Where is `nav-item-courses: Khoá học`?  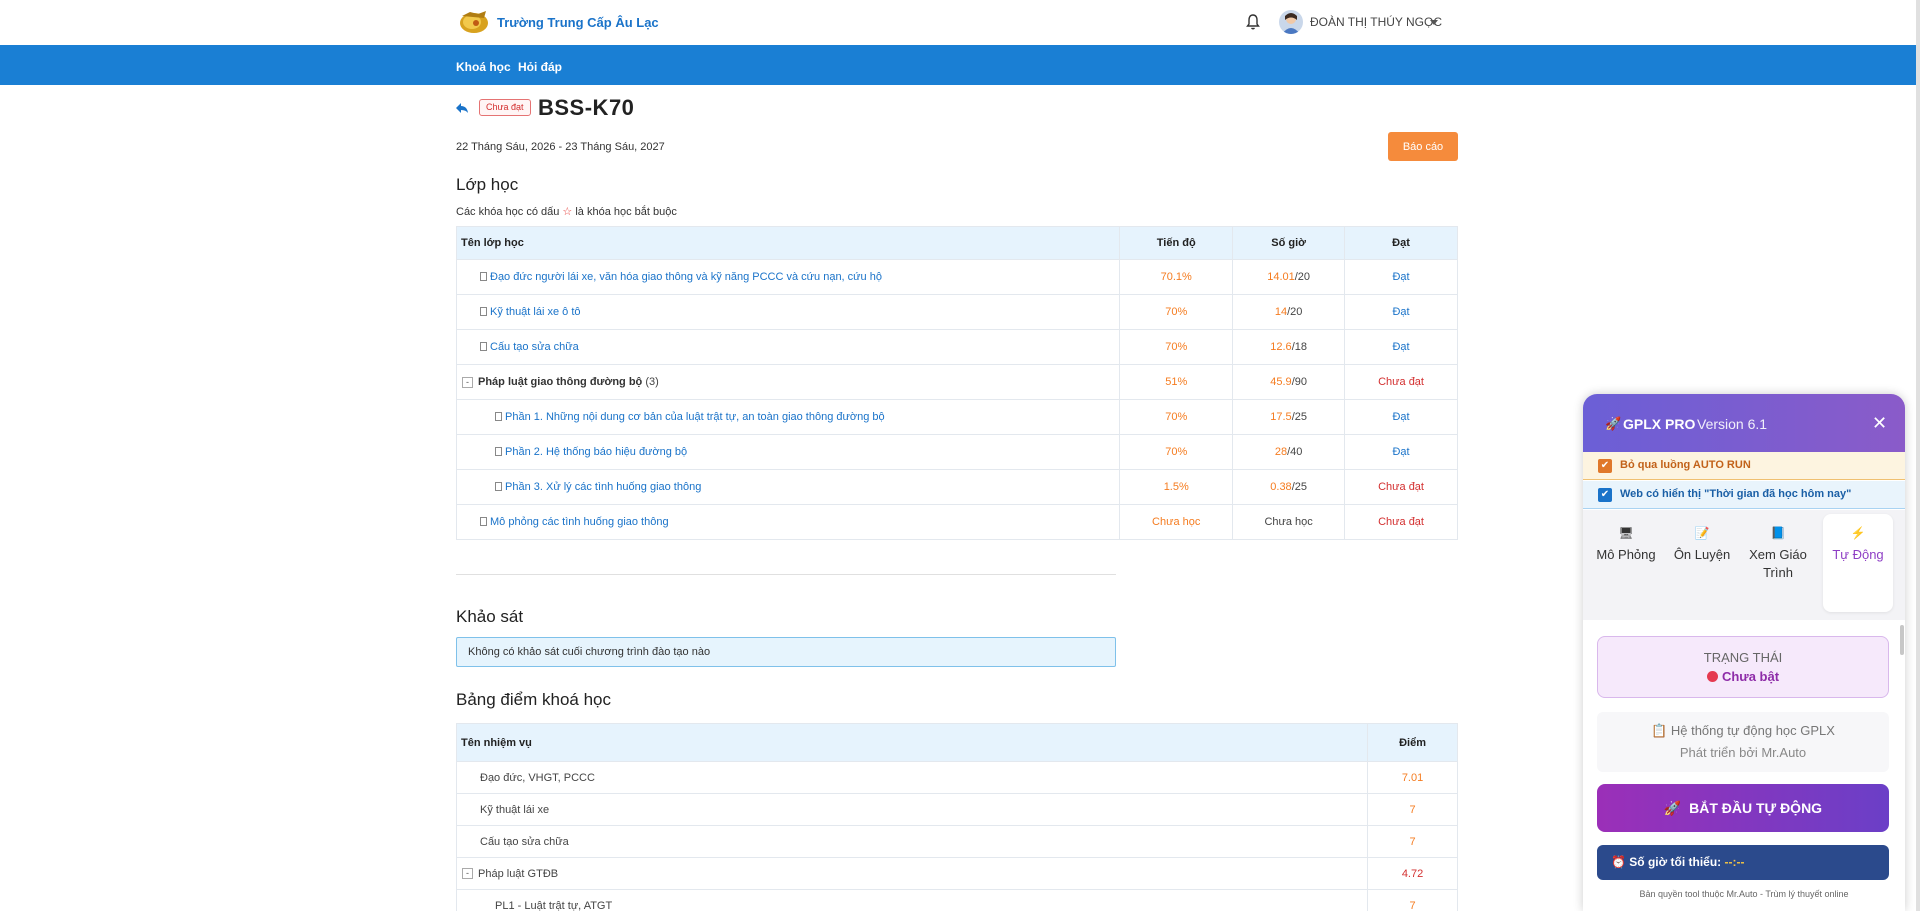 nav-item-courses: Khoá học is located at coordinates (483, 67).